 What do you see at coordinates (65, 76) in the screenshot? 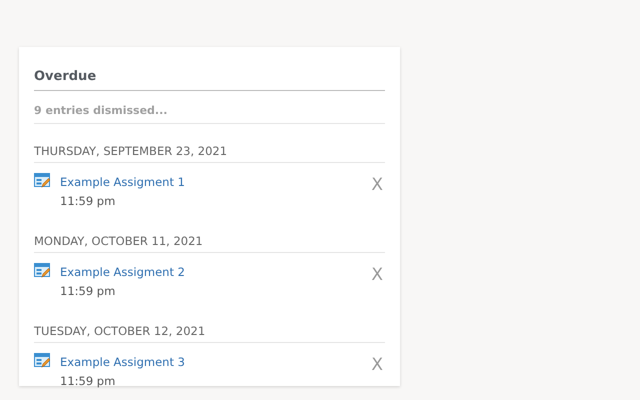
I see `panel-title: Overdue` at bounding box center [65, 76].